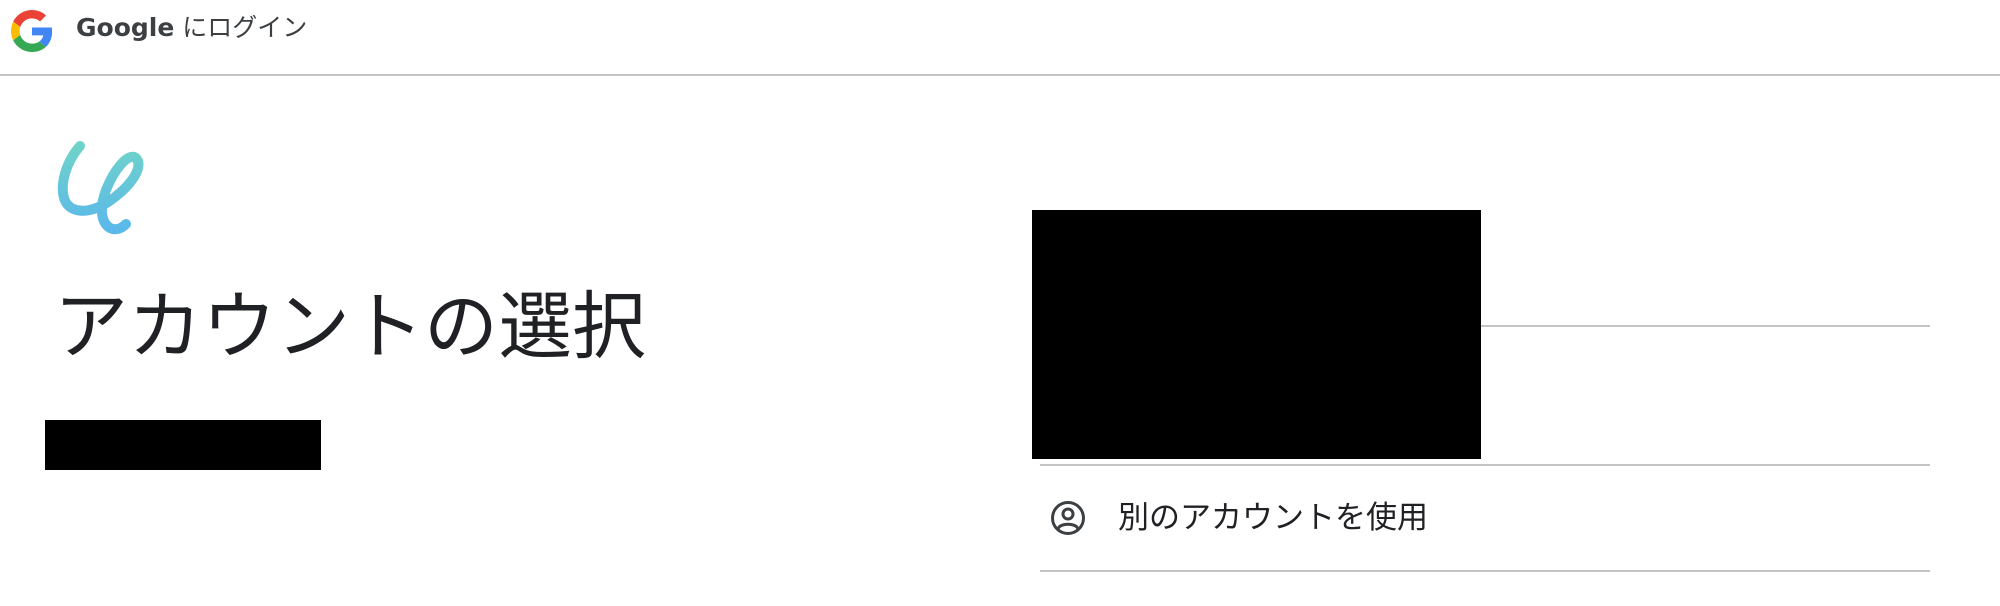  What do you see at coordinates (1000, 38) in the screenshot?
I see `dialog-header: Google にログイン` at bounding box center [1000, 38].